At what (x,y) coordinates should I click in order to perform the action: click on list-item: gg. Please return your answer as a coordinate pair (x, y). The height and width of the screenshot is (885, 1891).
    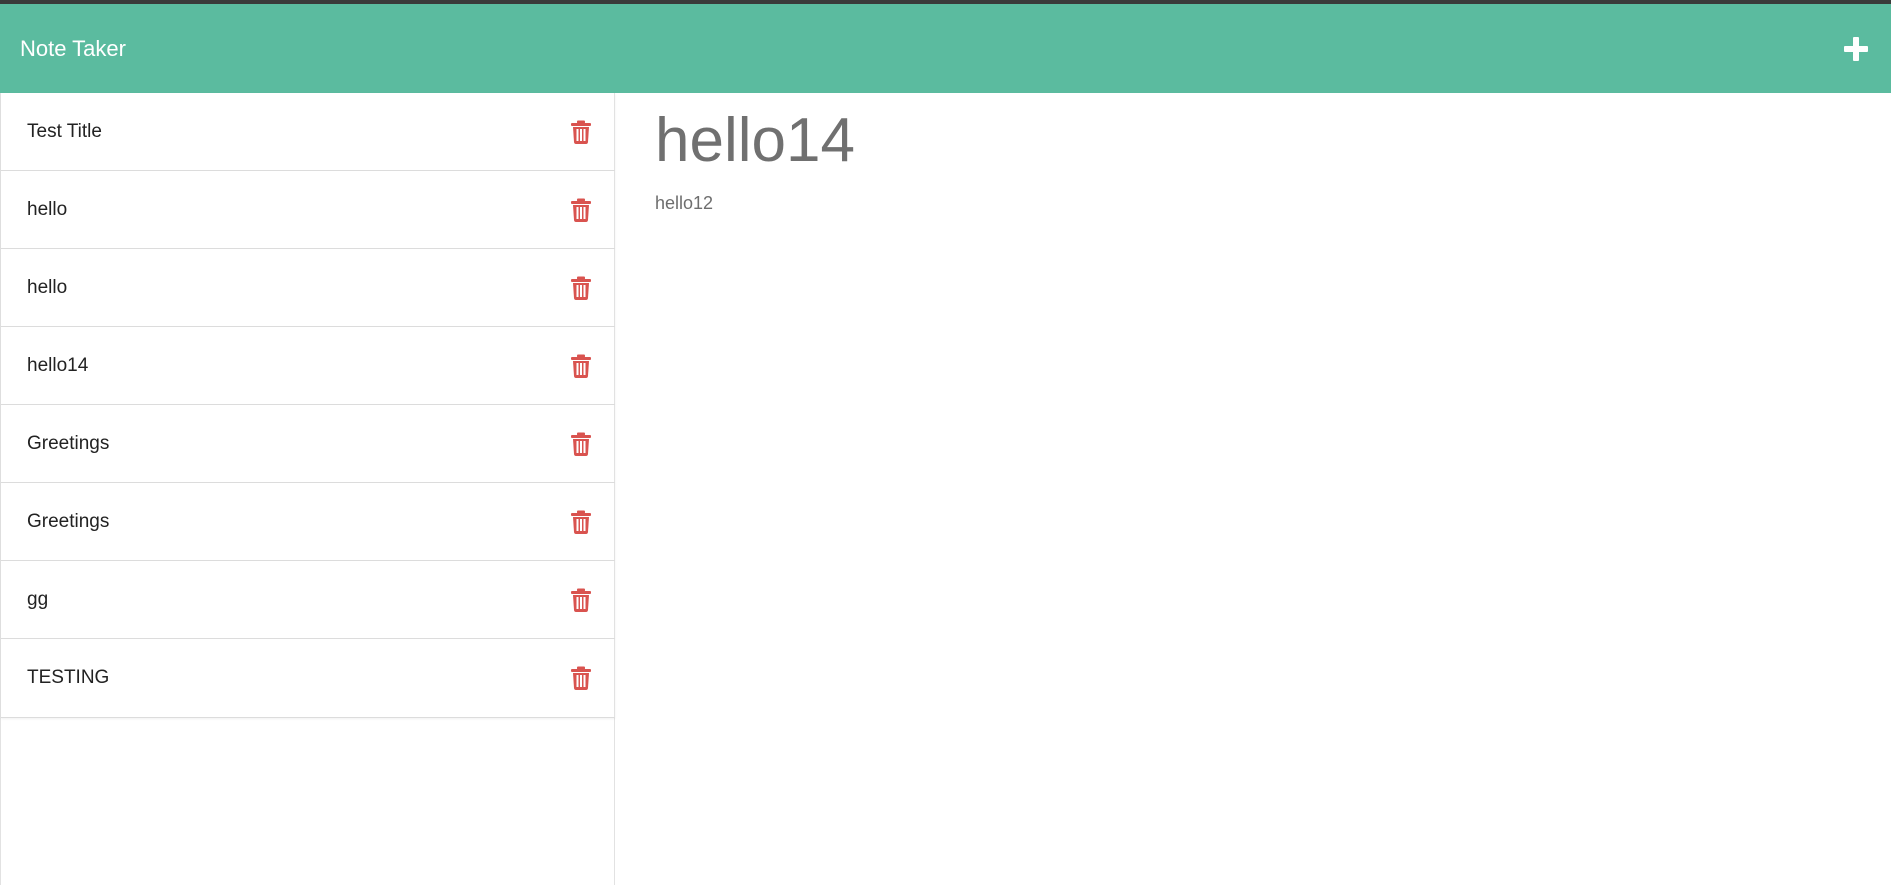
    Looking at the image, I should click on (308, 600).